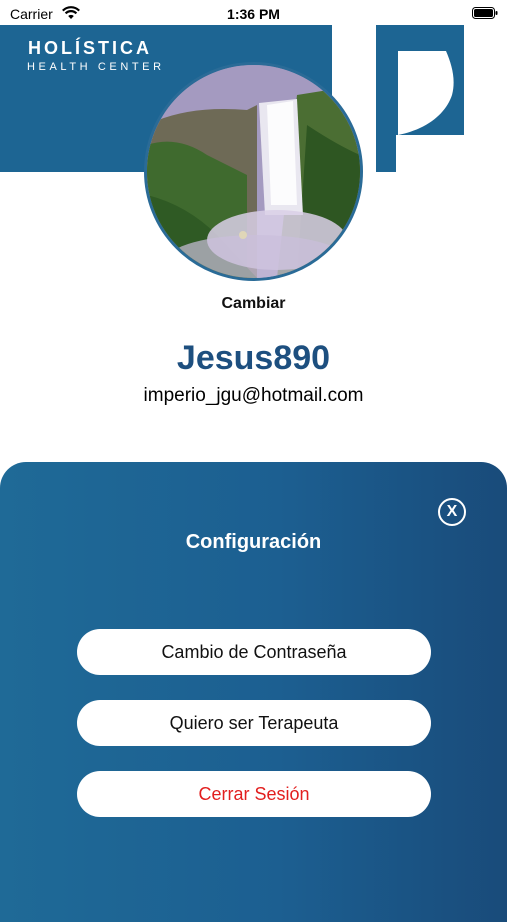 The image size is (507, 922). I want to click on waterfall-image, so click(253, 171).